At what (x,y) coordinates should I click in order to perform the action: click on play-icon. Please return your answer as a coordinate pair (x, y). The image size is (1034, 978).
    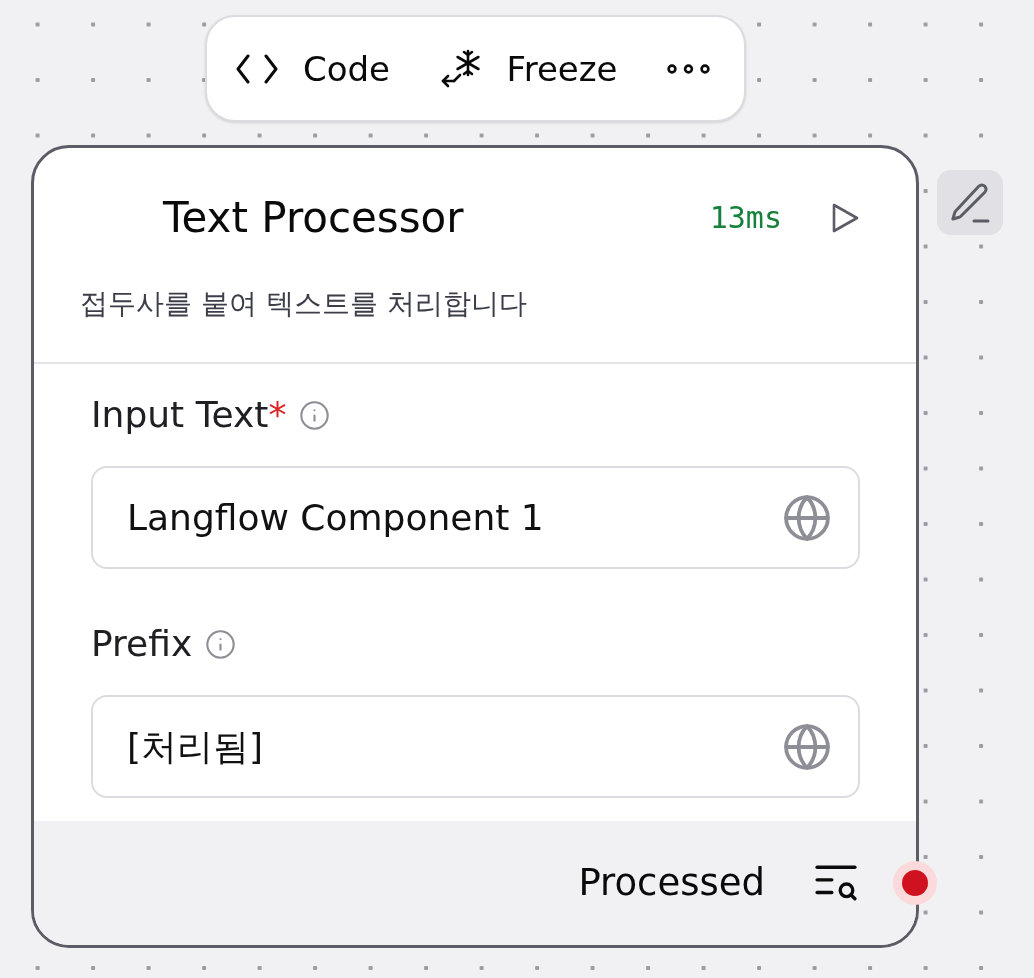
    Looking at the image, I should click on (845, 218).